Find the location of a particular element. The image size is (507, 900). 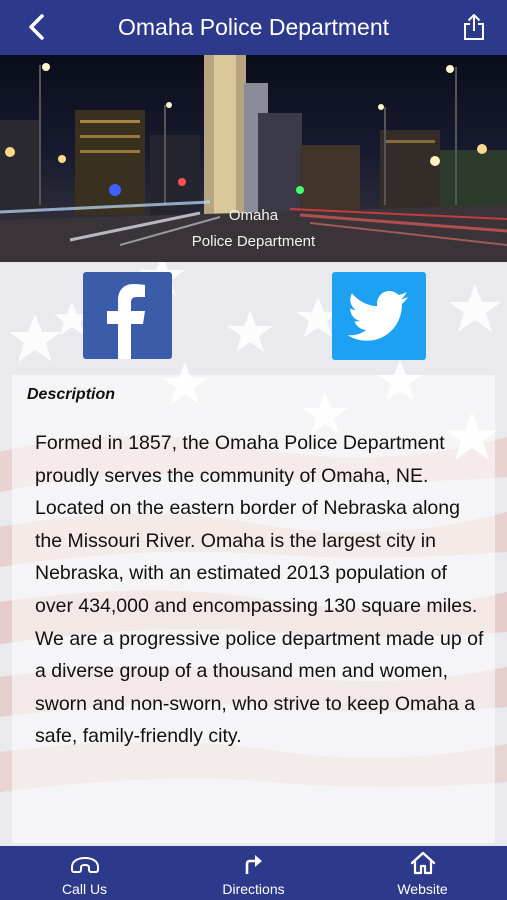

twitter-icon is located at coordinates (377, 316).